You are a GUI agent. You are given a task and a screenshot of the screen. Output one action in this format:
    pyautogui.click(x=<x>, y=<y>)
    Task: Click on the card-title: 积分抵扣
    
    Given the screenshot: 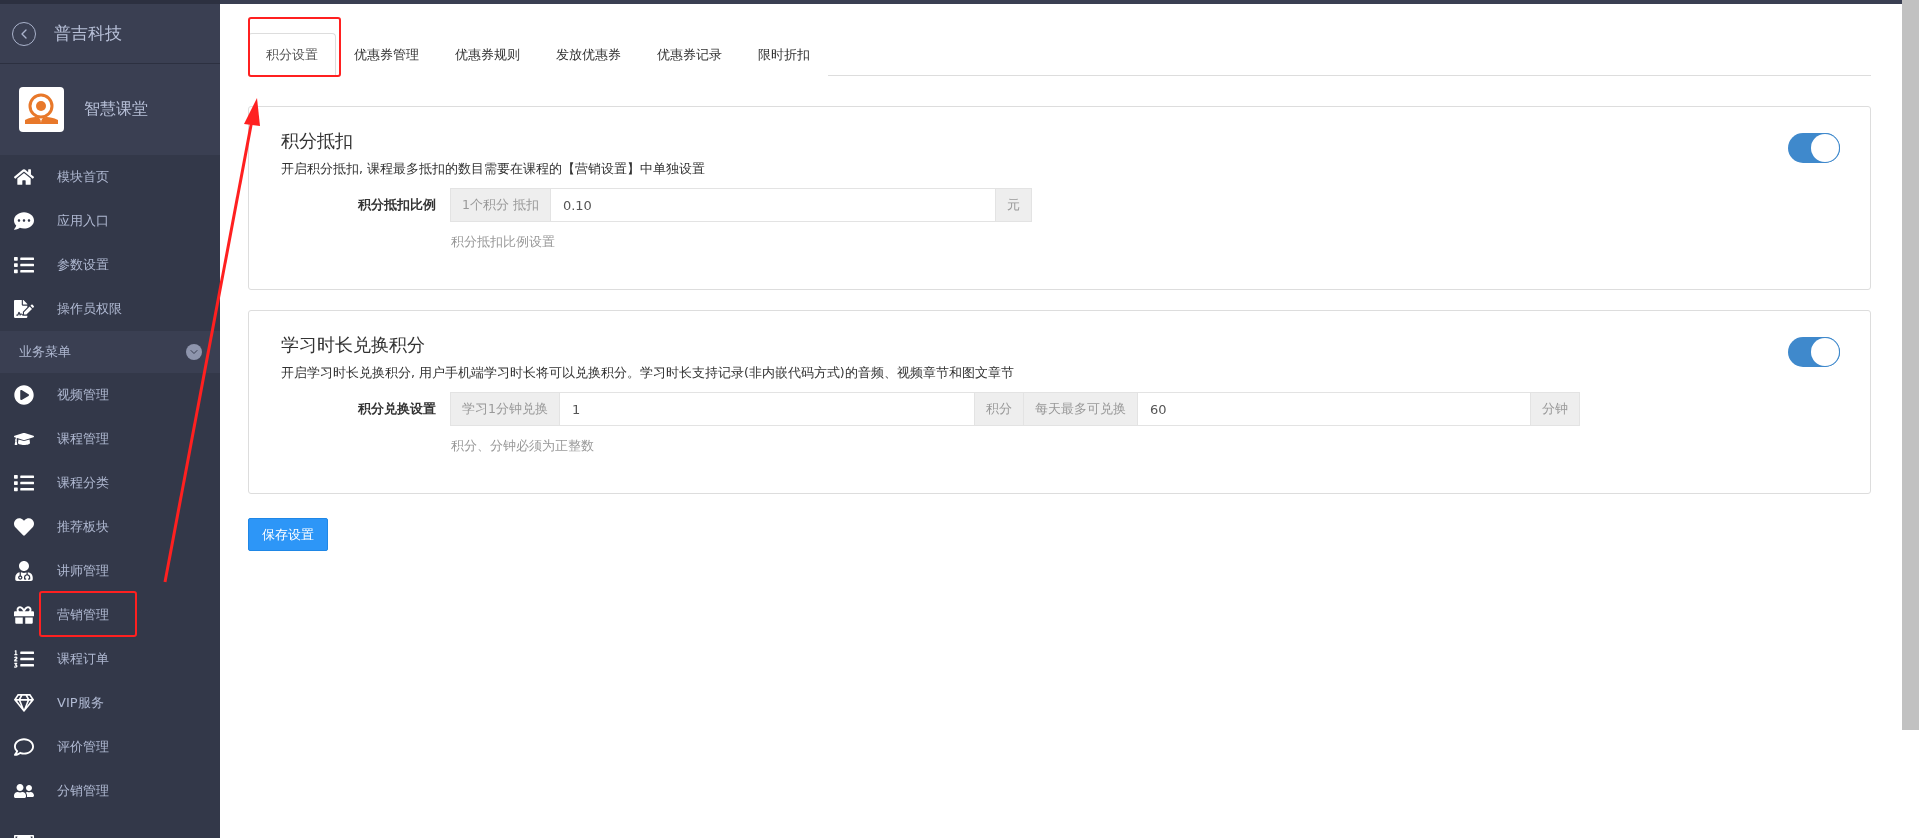 What is the action you would take?
    pyautogui.click(x=317, y=141)
    